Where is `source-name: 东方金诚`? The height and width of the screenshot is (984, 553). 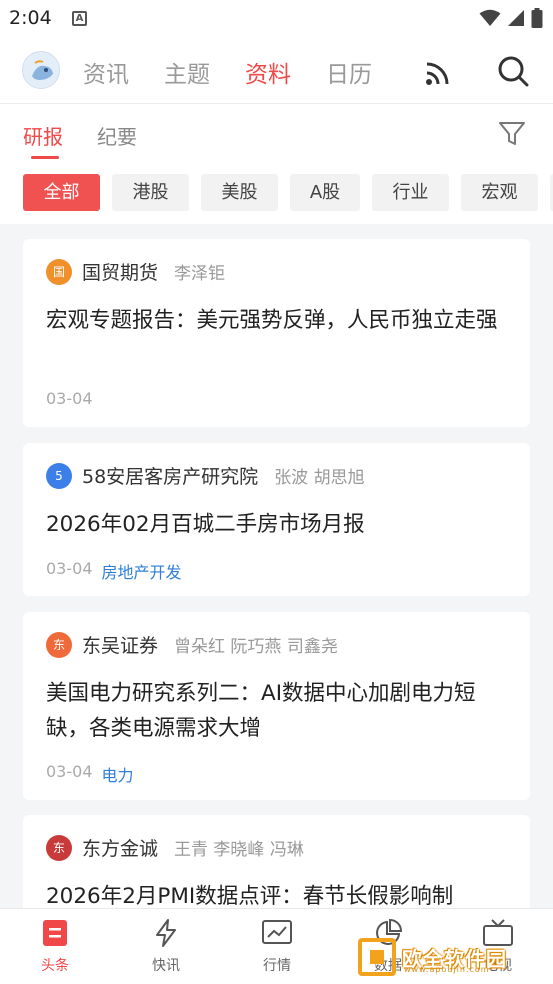 source-name: 东方金诚 is located at coordinates (120, 849).